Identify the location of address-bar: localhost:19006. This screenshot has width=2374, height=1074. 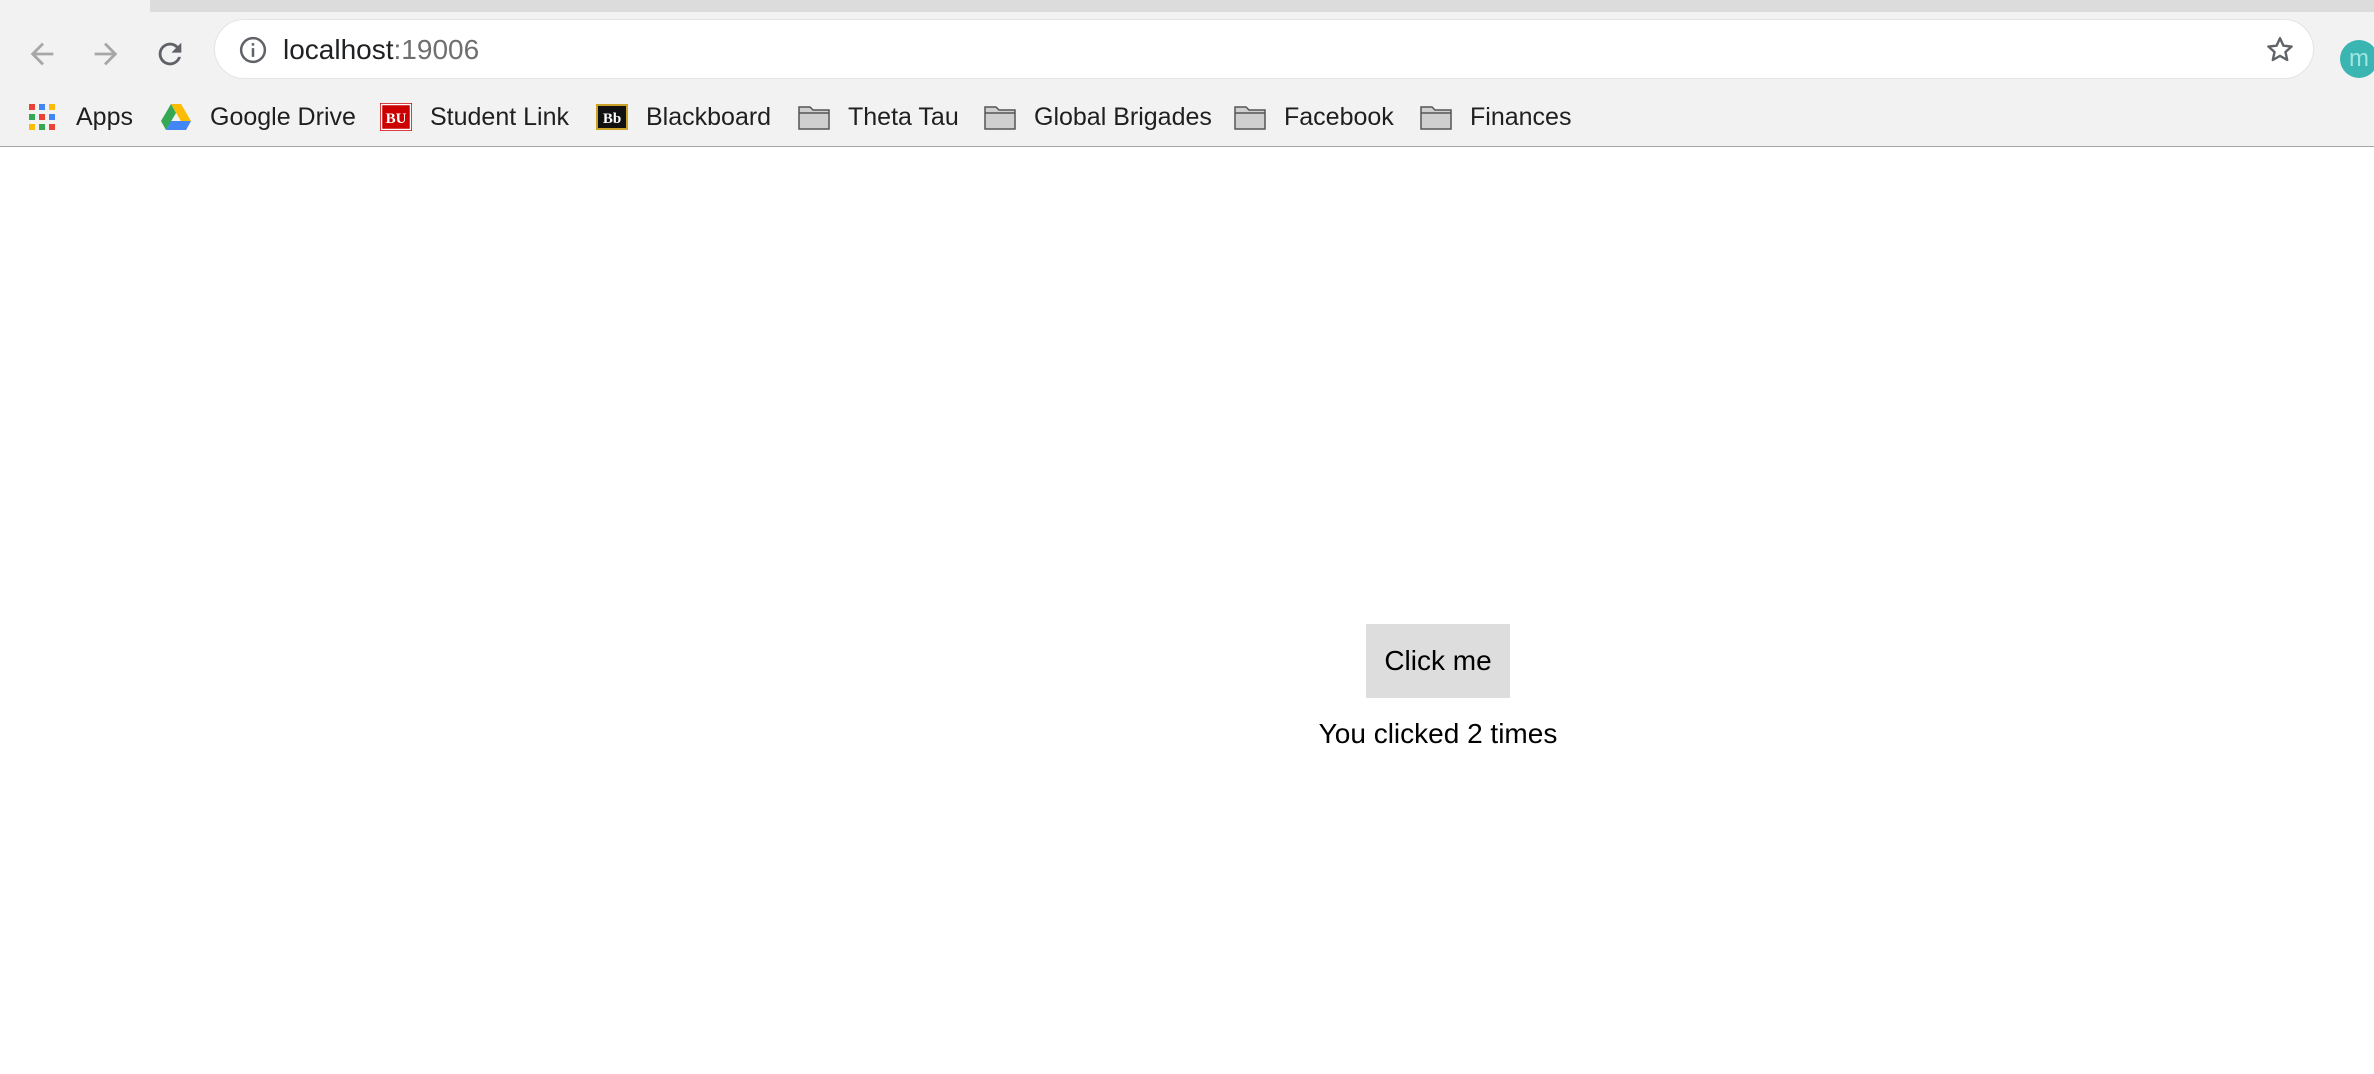
(1264, 49).